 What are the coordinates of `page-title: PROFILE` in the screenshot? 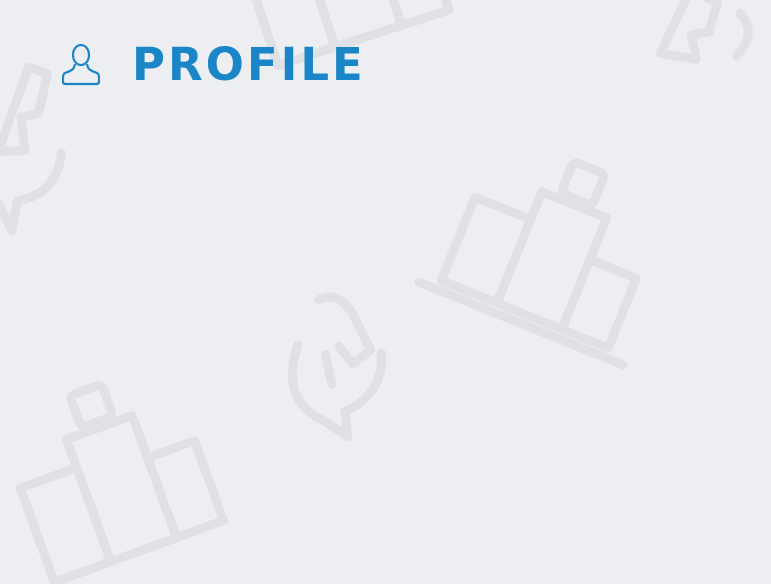 It's located at (249, 64).